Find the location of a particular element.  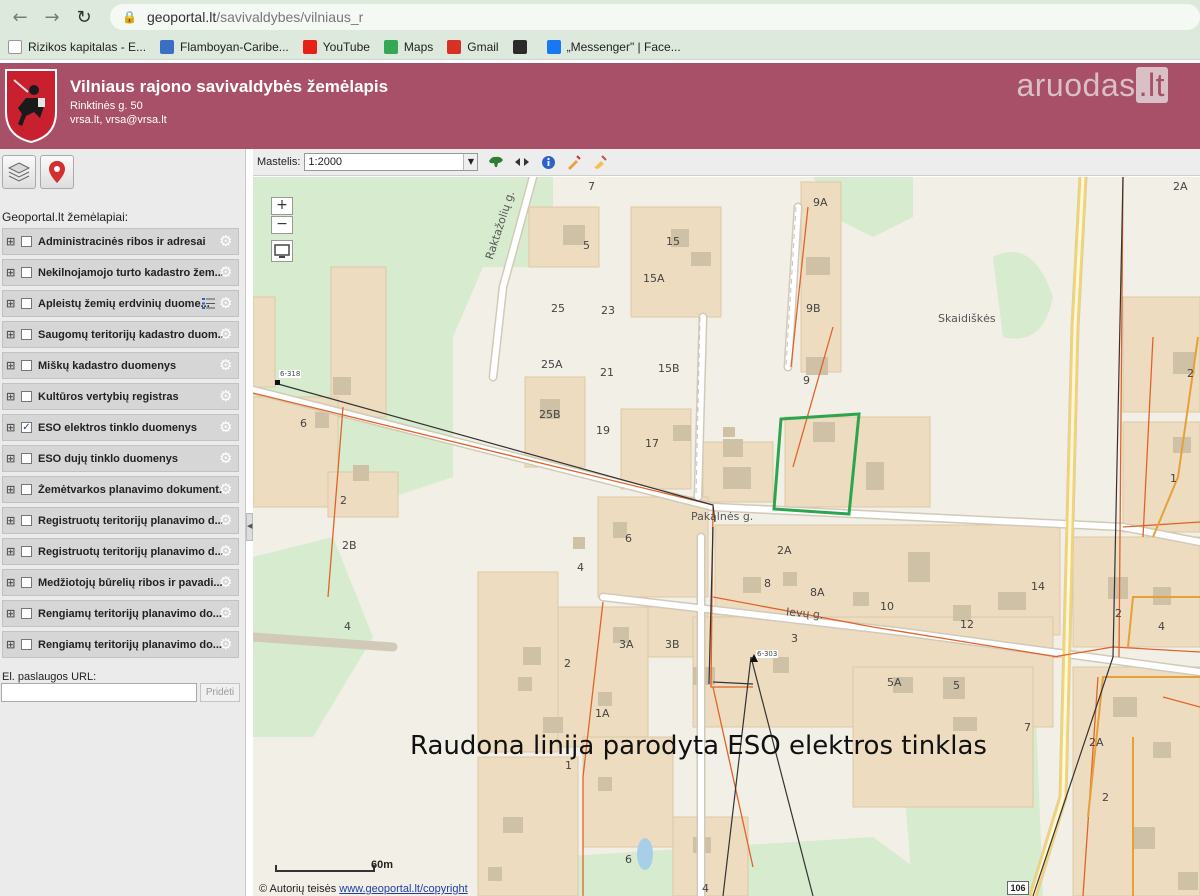

measure-arrows-icon is located at coordinates (522, 162).